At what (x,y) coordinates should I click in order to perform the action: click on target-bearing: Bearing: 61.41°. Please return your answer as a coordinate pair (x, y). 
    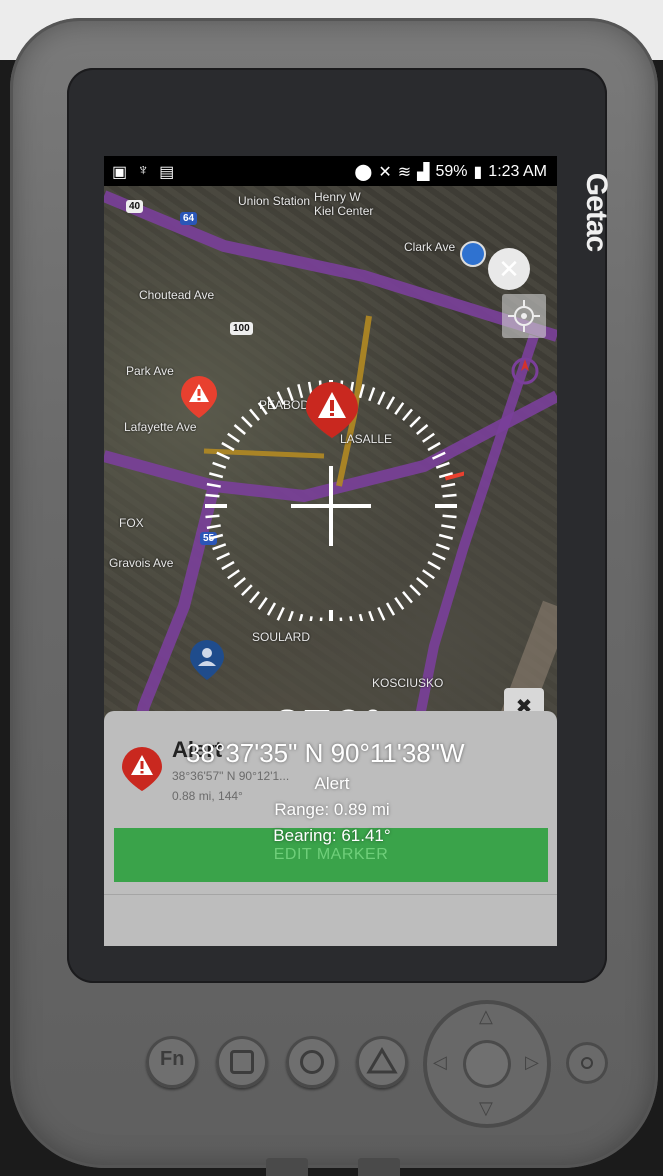
    Looking at the image, I should click on (332, 835).